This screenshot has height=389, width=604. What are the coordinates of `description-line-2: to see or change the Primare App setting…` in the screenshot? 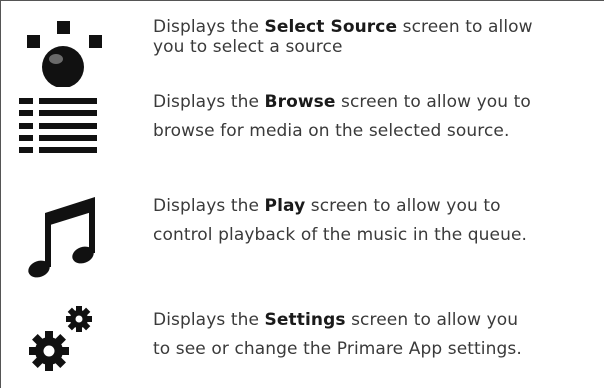 It's located at (337, 349).